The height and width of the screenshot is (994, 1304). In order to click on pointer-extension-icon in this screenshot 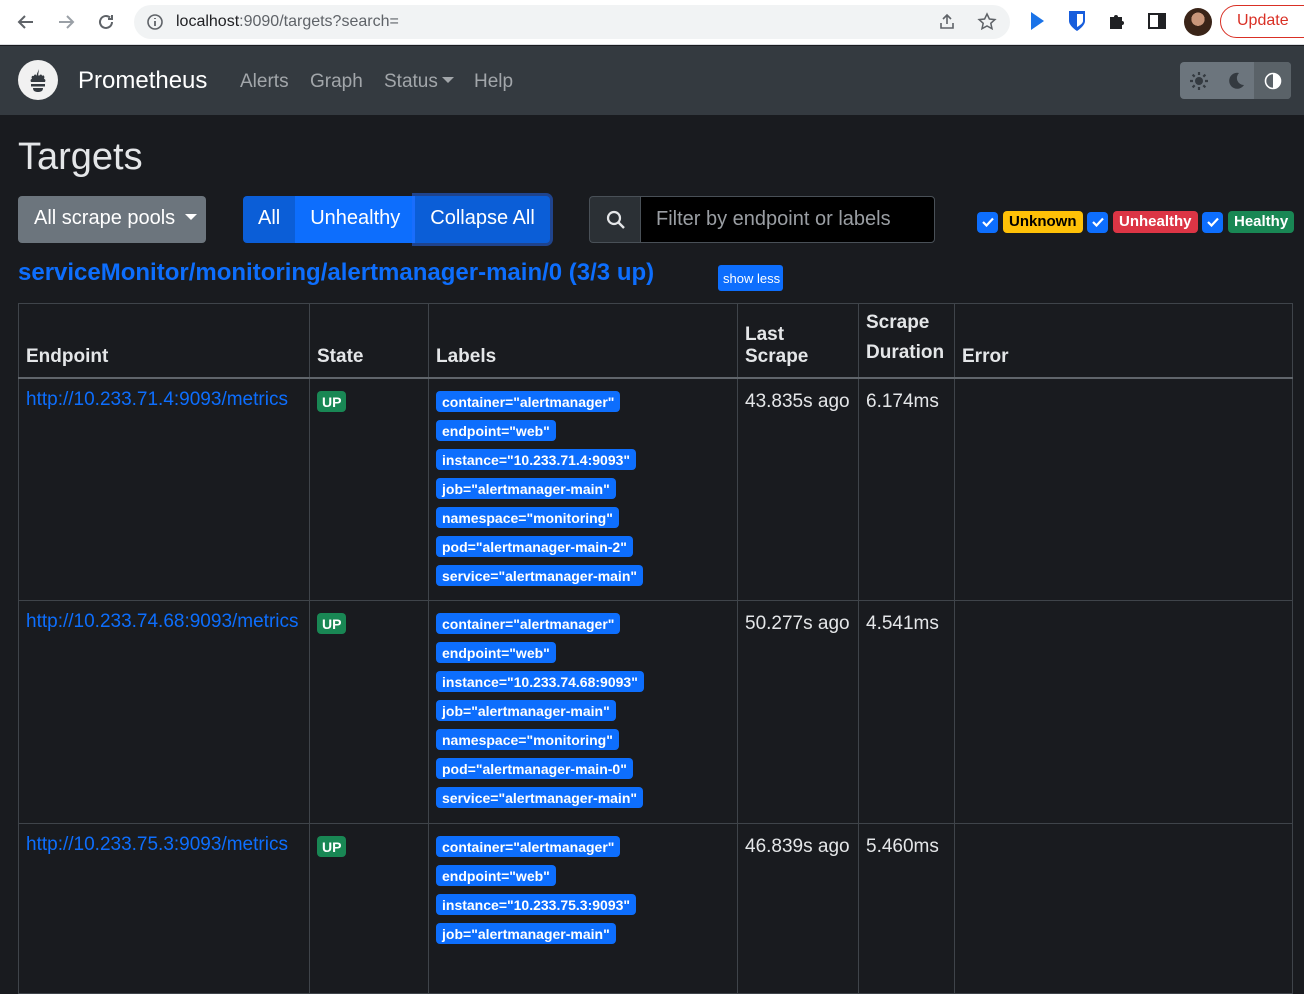, I will do `click(1037, 21)`.